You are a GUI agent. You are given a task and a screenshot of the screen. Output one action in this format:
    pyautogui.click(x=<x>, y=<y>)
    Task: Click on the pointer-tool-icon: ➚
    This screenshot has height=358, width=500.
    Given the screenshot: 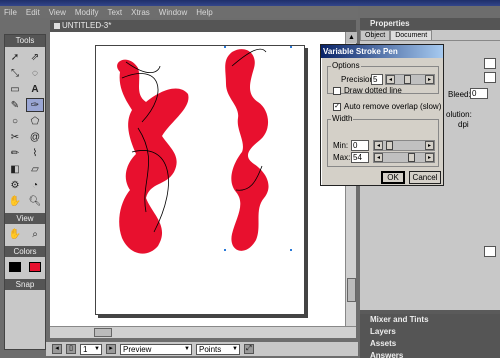 What is the action you would take?
    pyautogui.click(x=15, y=57)
    